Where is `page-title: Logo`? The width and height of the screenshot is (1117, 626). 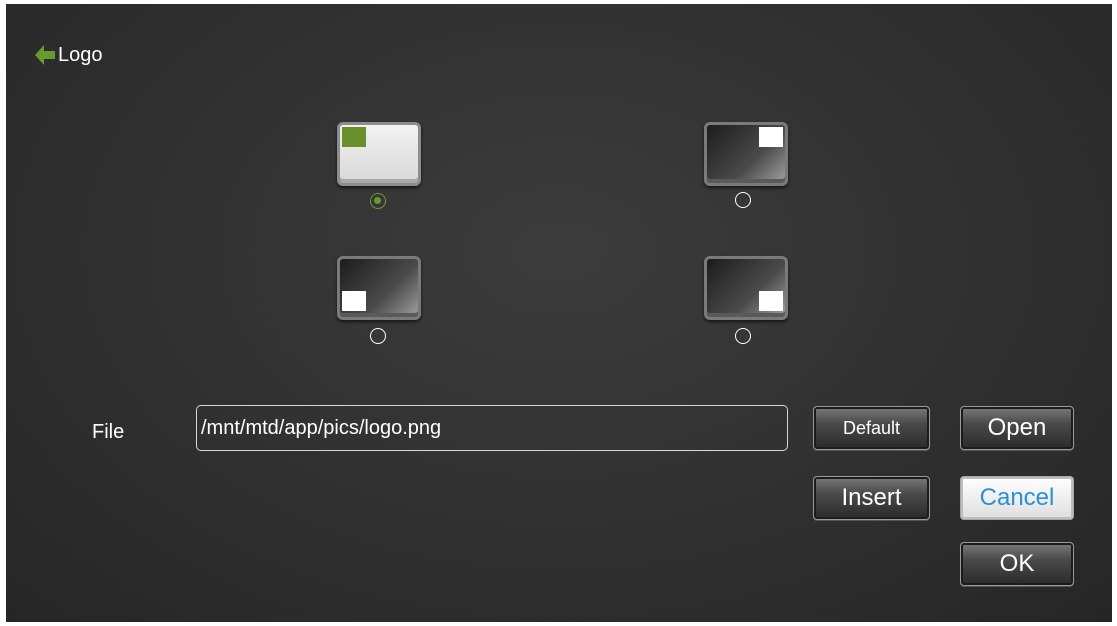 page-title: Logo is located at coordinates (80, 55).